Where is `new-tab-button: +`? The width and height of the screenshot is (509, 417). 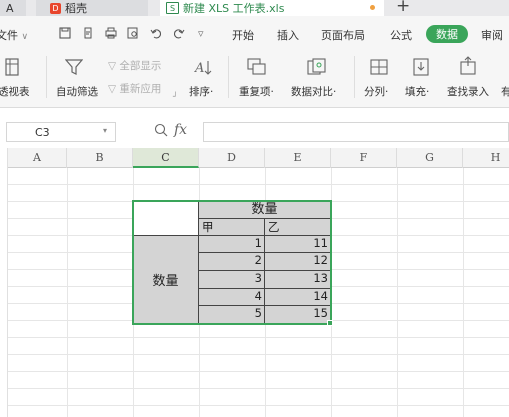
new-tab-button: + is located at coordinates (403, 8).